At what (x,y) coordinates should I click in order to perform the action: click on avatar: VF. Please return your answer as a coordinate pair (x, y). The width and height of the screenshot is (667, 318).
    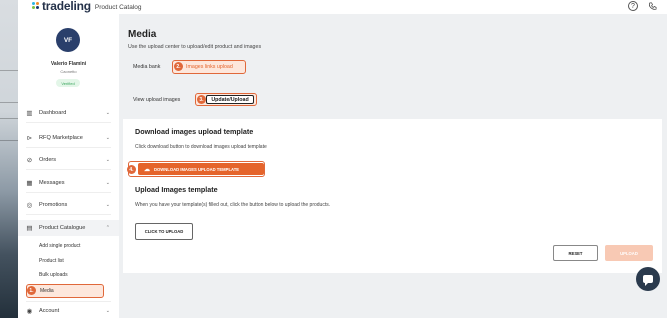
    Looking at the image, I should click on (68, 40).